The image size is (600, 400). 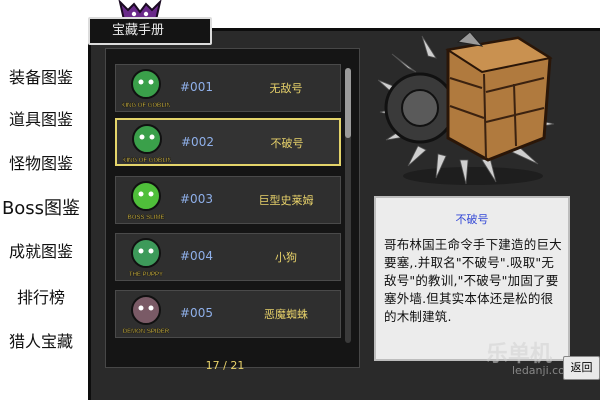 I want to click on puppy-portrait: THE PUPPY, so click(x=146, y=258).